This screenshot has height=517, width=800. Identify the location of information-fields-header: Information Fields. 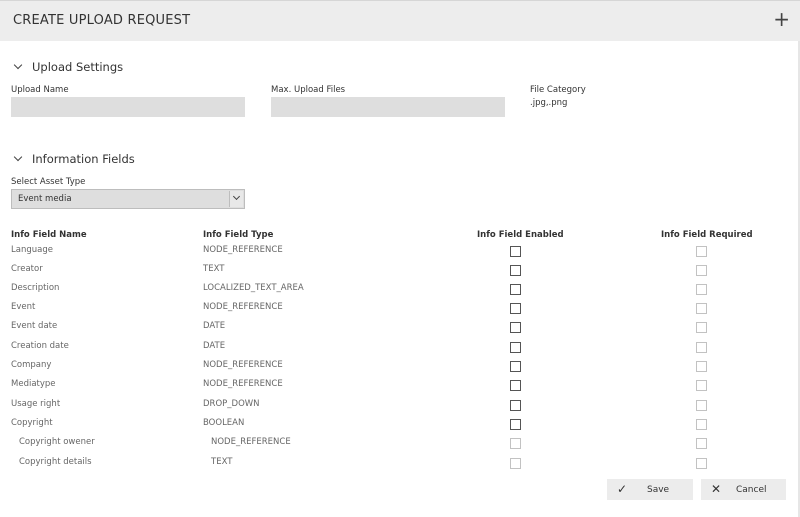
(83, 159).